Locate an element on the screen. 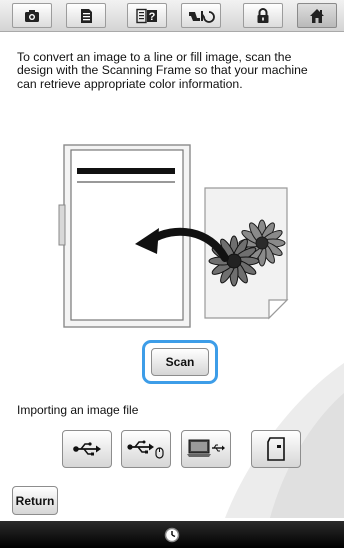  lock-icon is located at coordinates (263, 15).